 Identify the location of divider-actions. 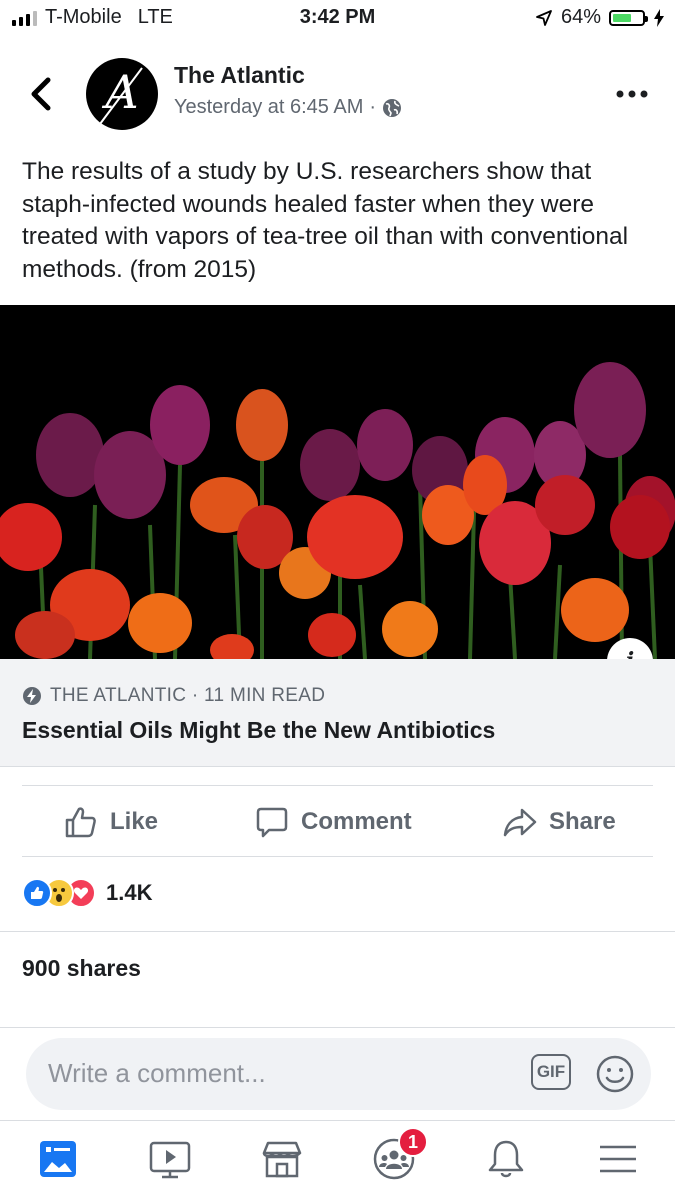
(337, 856).